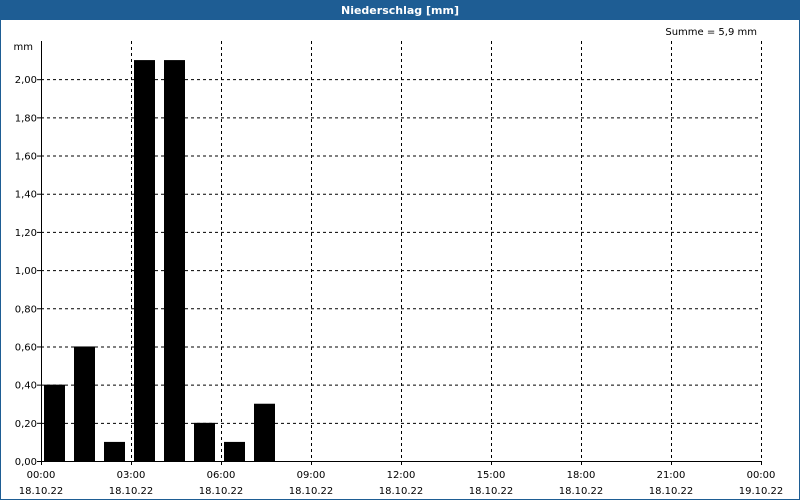  Describe the element at coordinates (26, 347) in the screenshot. I see `y-tick-label: 0,60` at that location.